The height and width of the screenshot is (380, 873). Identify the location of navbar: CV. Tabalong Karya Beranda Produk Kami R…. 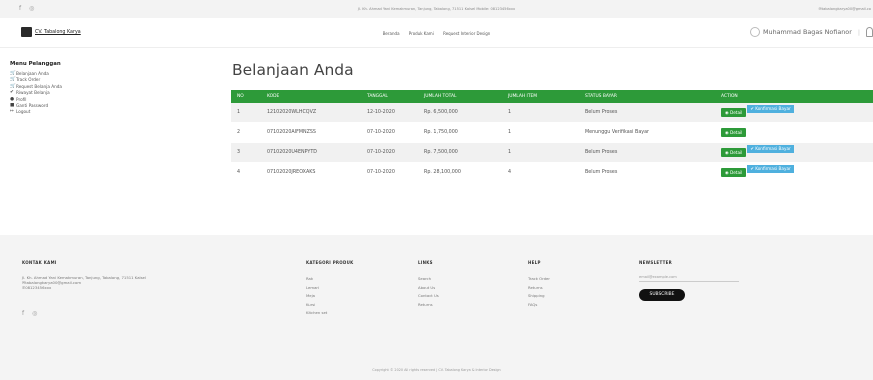
(436, 33).